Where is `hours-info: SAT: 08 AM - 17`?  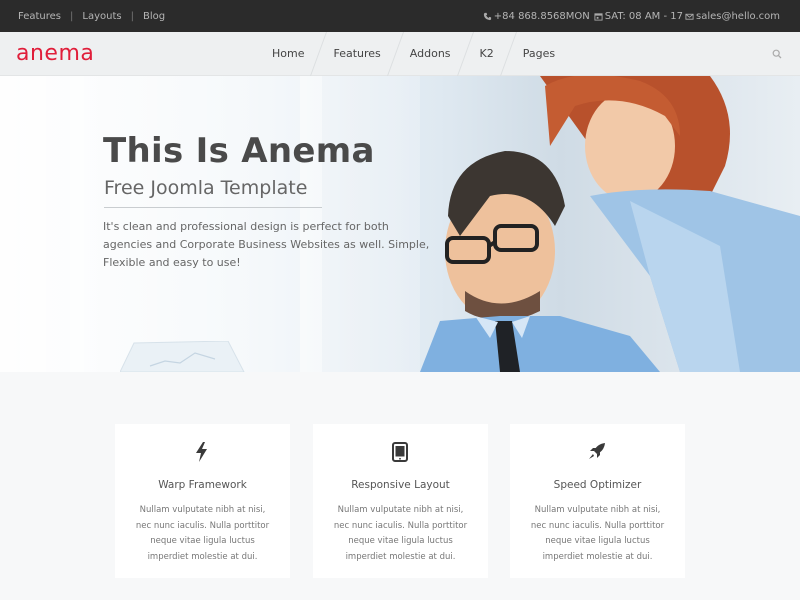 hours-info: SAT: 08 AM - 17 is located at coordinates (638, 16).